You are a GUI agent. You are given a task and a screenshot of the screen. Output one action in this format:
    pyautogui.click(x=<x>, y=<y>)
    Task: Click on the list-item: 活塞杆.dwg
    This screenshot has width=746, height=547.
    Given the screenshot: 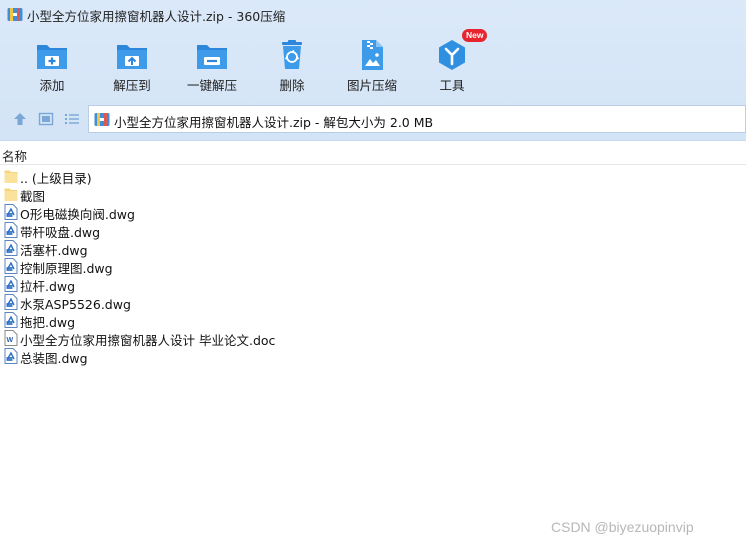 What is the action you would take?
    pyautogui.click(x=373, y=248)
    